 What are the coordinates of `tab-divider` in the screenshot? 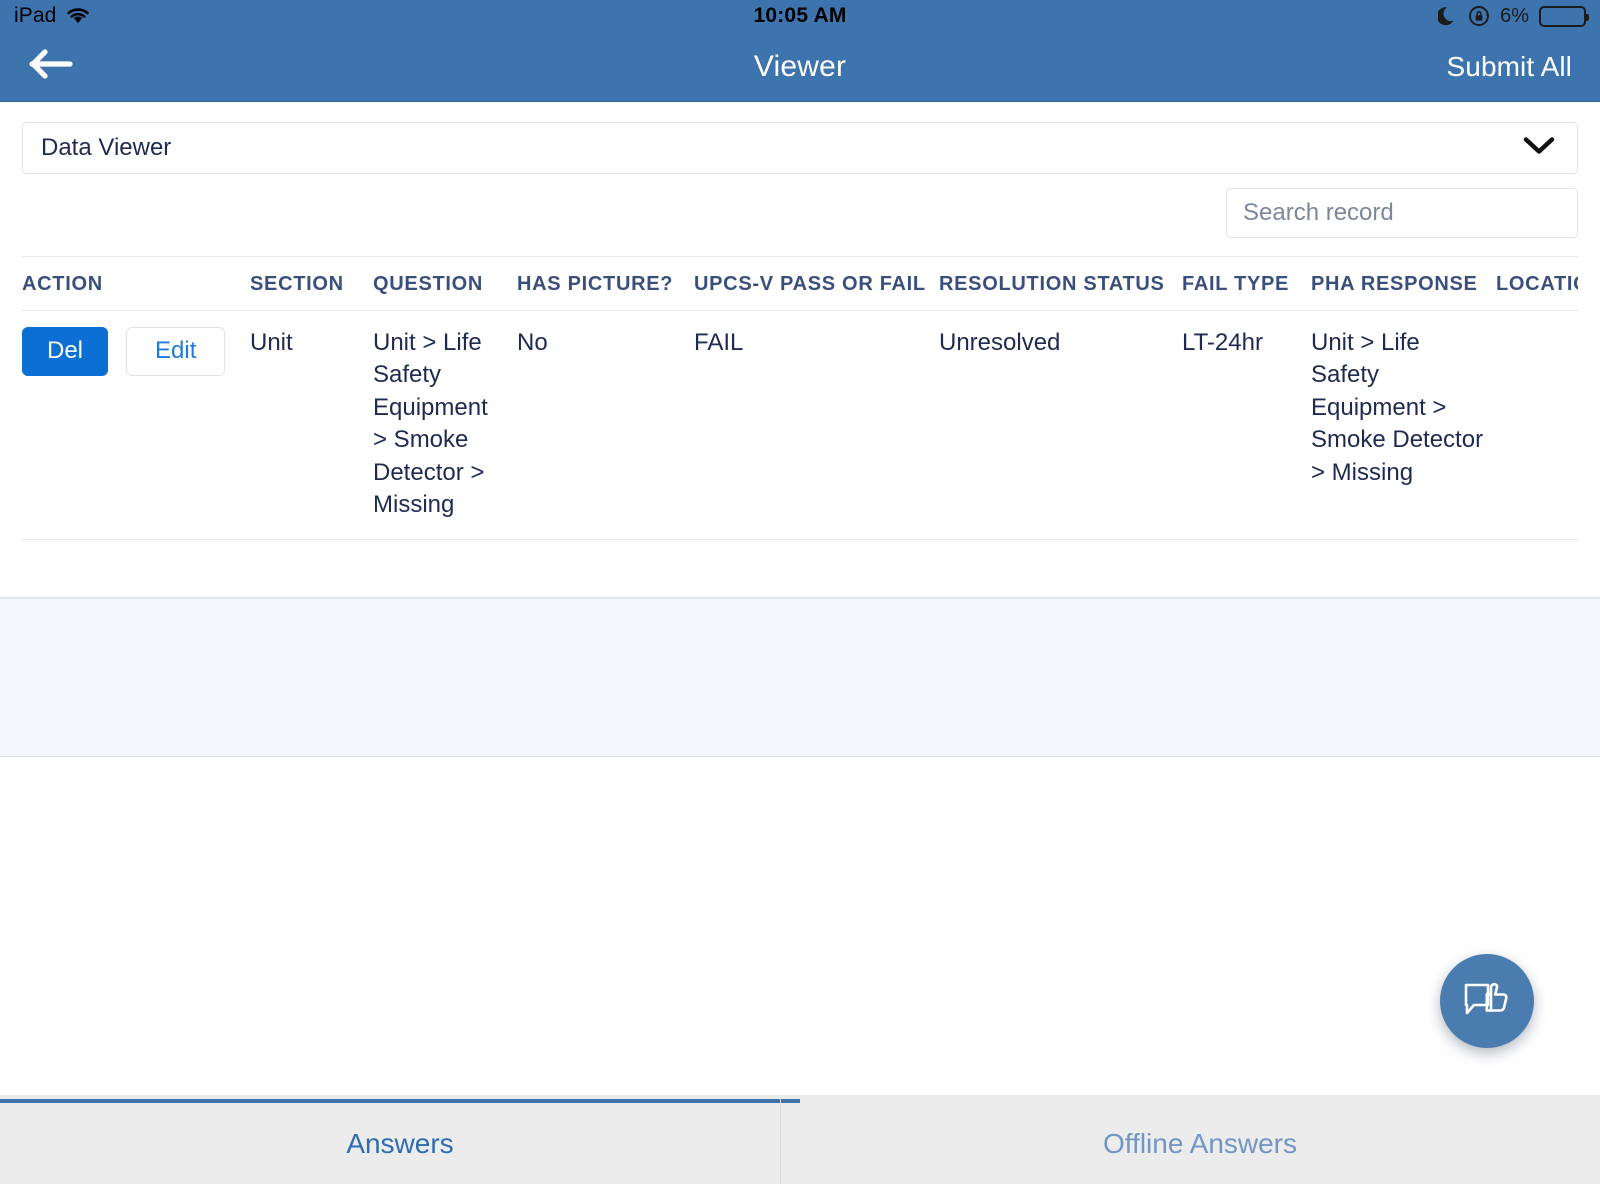 It's located at (780, 1141).